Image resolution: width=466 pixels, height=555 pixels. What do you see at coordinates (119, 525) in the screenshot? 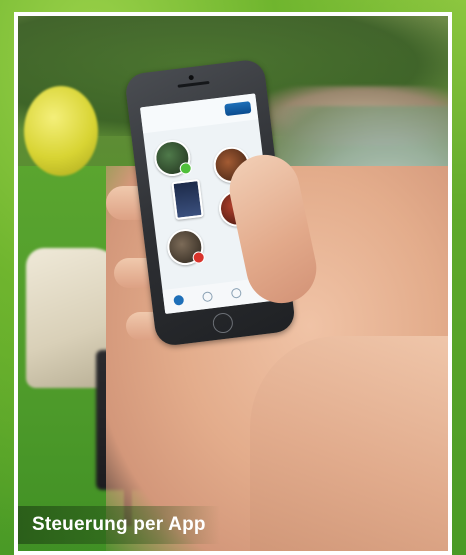
I see `caption: Steuerung per App` at bounding box center [119, 525].